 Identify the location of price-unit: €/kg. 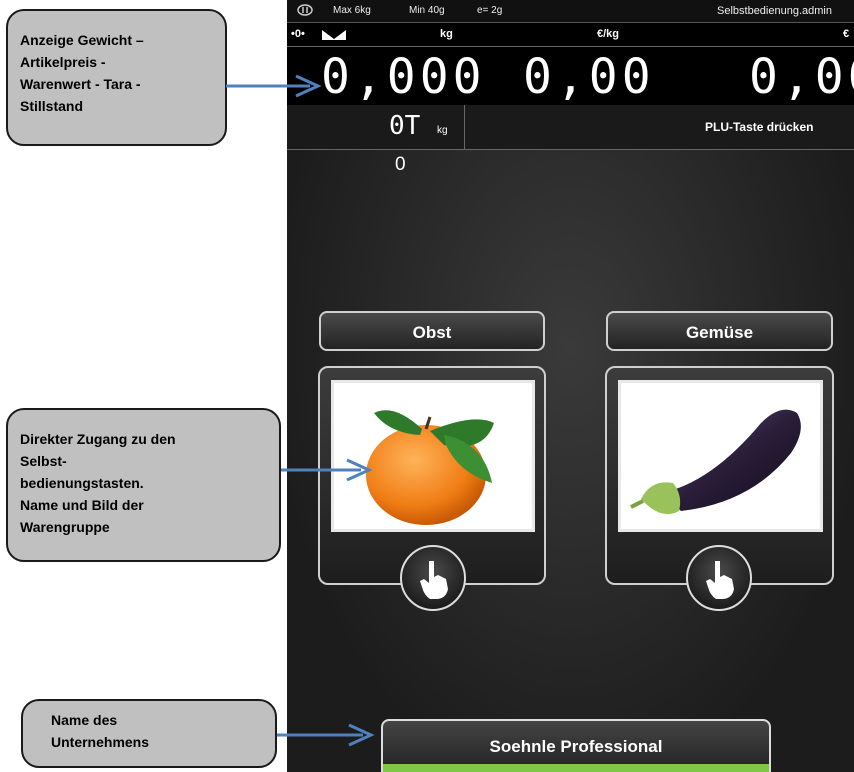
(608, 34).